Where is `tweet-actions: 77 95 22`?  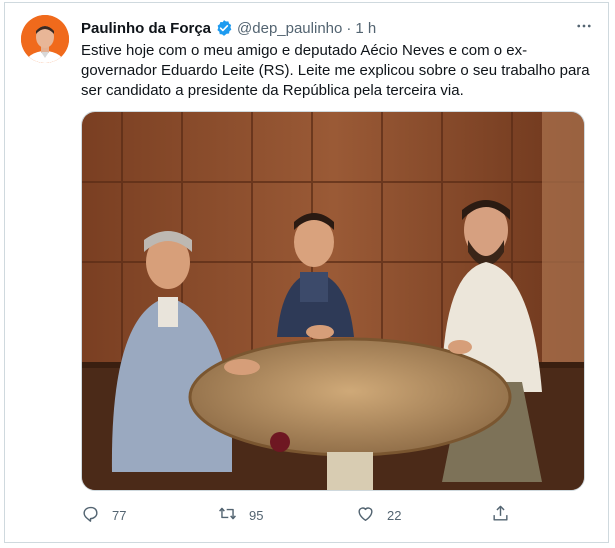
tweet-actions: 77 95 22 is located at coordinates (301, 515).